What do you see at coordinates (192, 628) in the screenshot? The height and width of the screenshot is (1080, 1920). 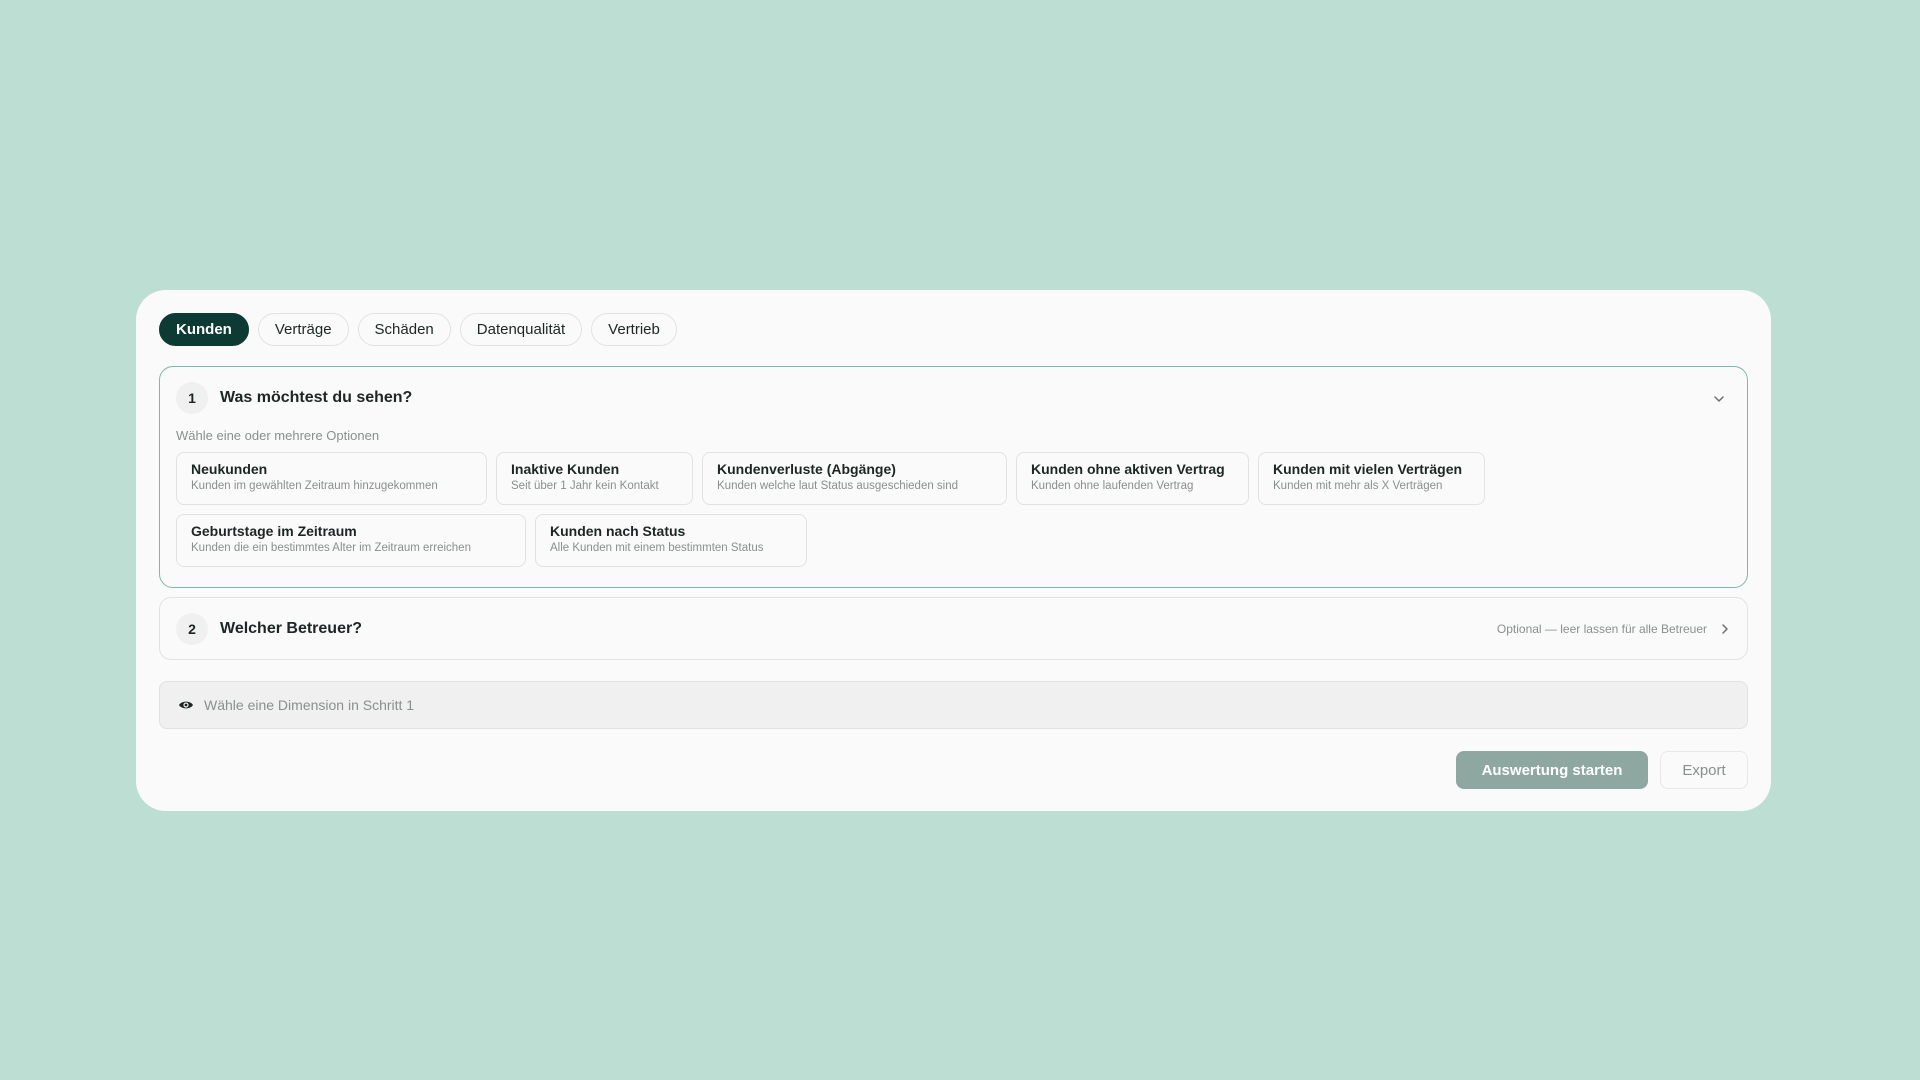 I see `step-2-number: 2` at bounding box center [192, 628].